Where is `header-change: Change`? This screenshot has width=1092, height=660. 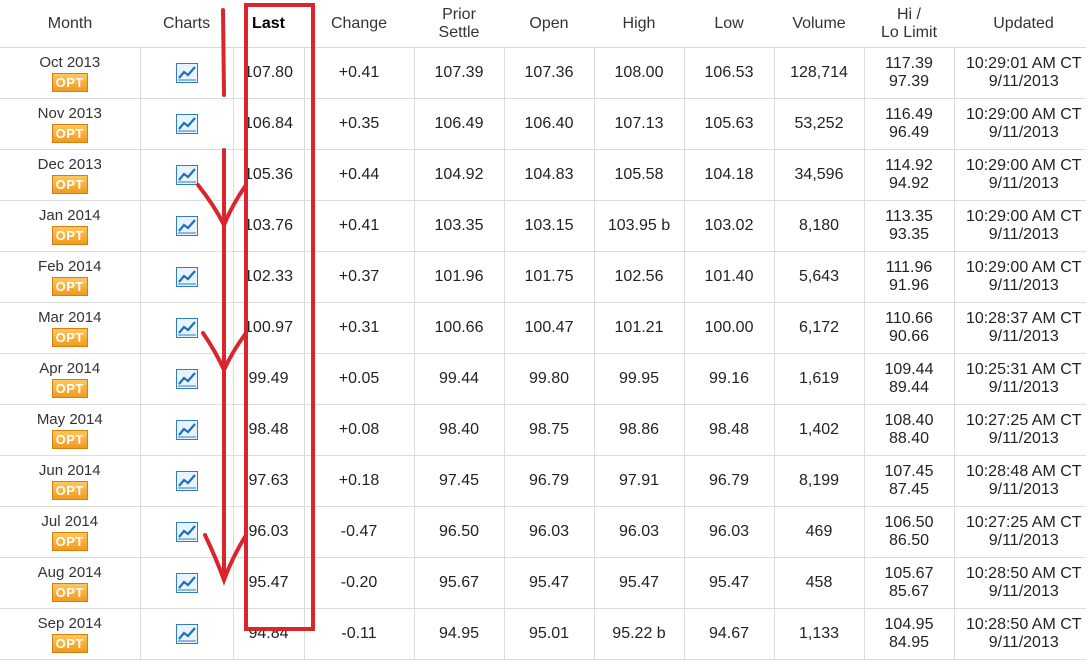 header-change: Change is located at coordinates (359, 24).